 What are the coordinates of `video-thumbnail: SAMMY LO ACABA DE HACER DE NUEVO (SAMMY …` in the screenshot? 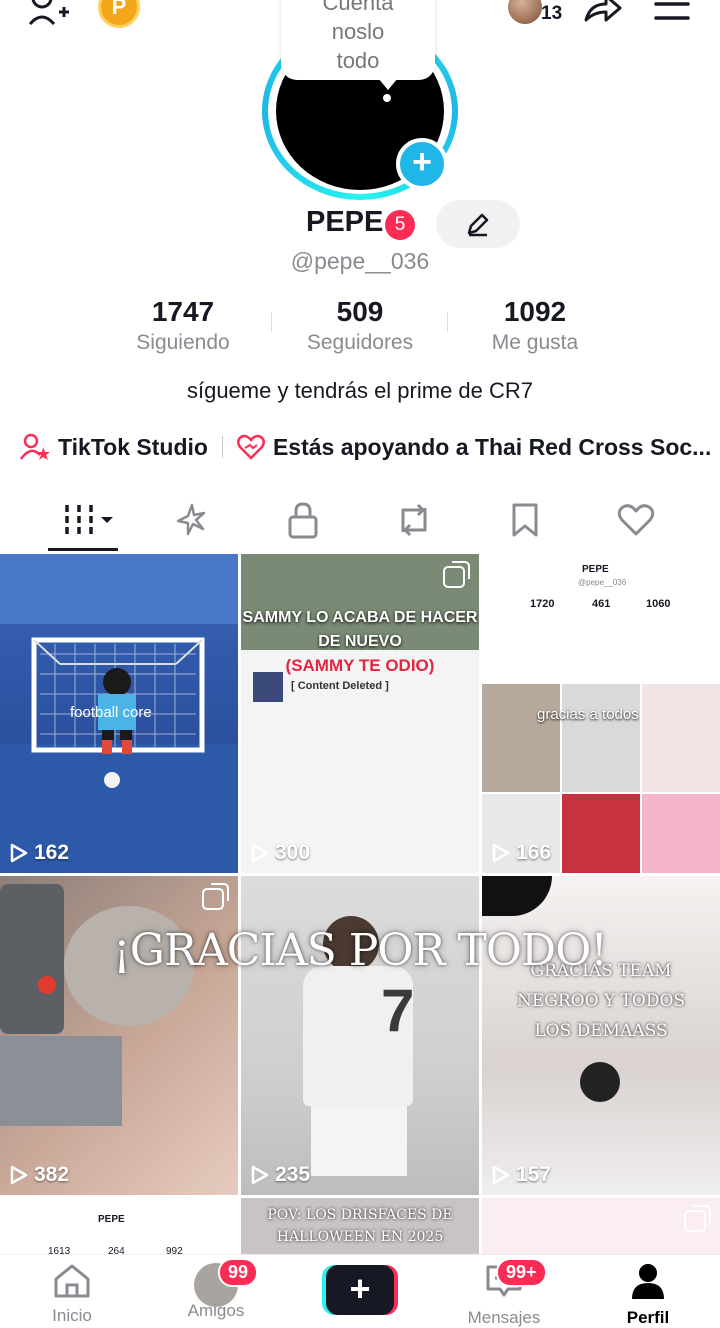 It's located at (360, 713).